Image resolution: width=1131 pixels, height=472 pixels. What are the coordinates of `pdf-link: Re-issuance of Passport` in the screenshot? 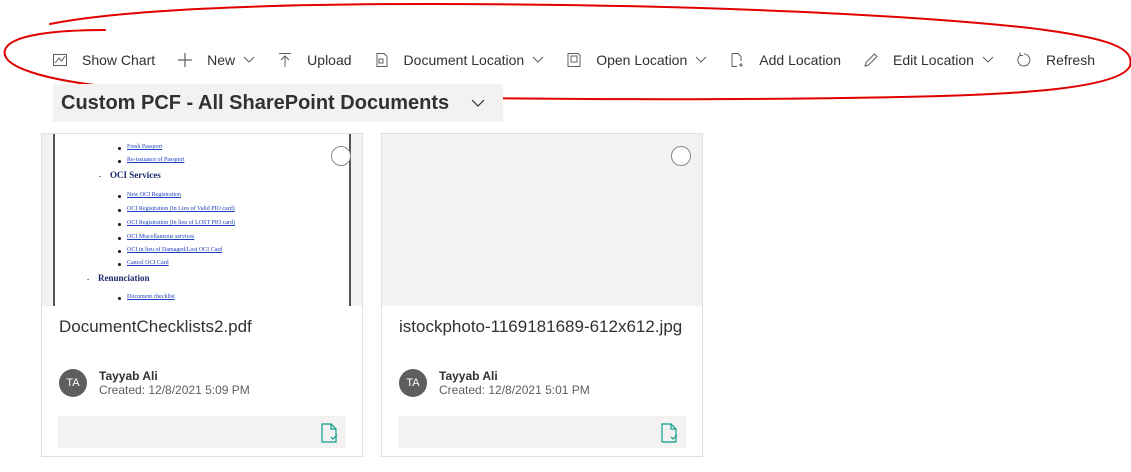 It's located at (156, 160).